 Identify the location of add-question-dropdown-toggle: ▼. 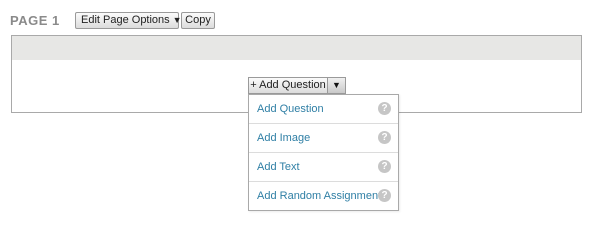
(337, 85).